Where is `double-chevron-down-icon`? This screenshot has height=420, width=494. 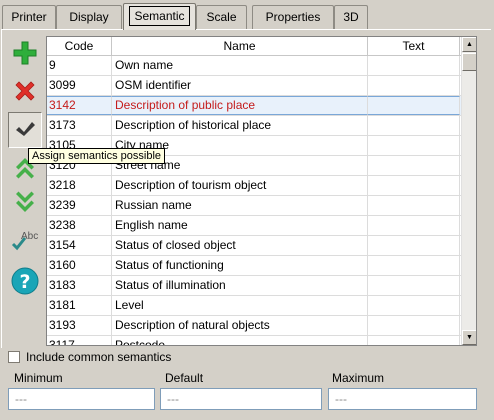 double-chevron-down-icon is located at coordinates (25, 204).